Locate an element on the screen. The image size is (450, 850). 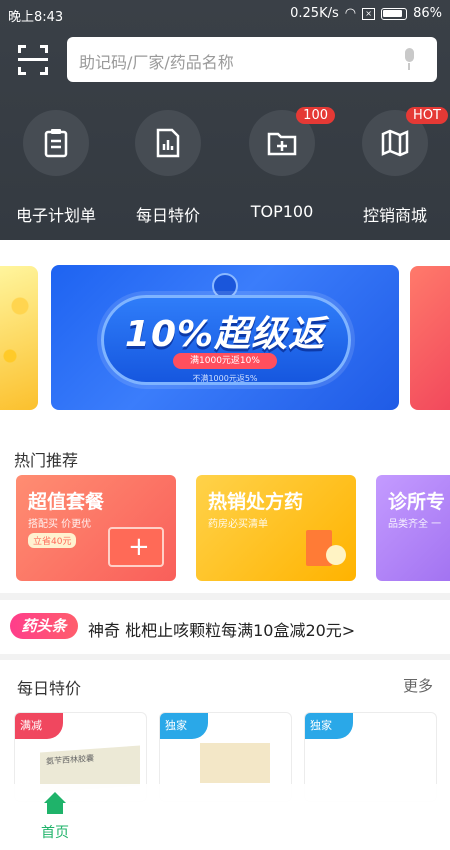
quick-link-label: TOP100 is located at coordinates (282, 211).